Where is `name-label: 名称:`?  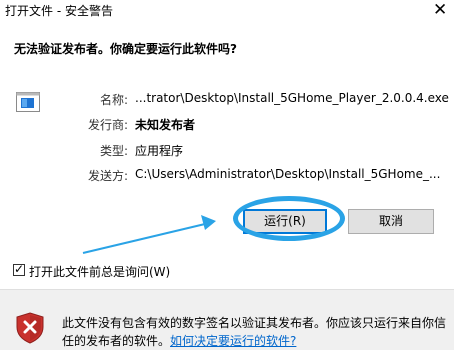
name-label: 名称: is located at coordinates (113, 100).